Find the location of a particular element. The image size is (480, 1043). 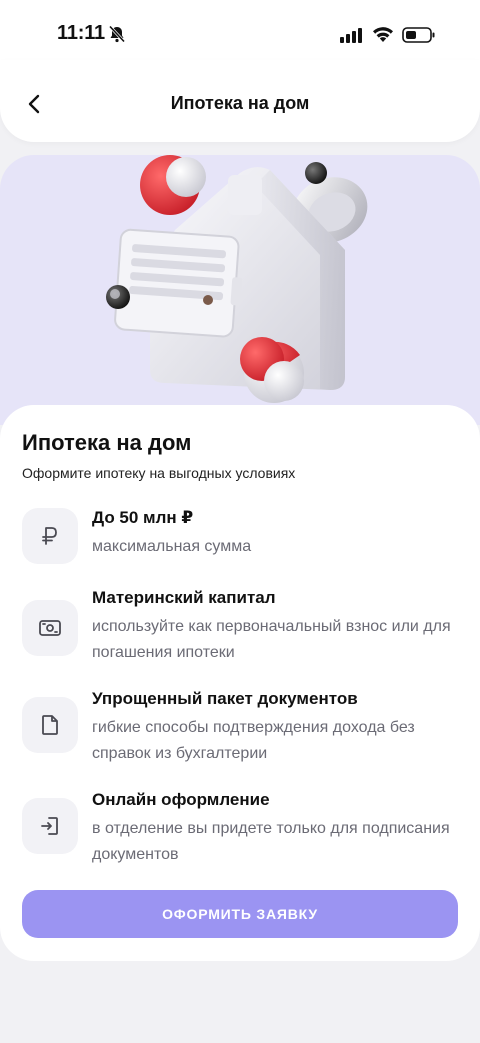

feature-title: До 50 млн ₽ is located at coordinates (143, 517).